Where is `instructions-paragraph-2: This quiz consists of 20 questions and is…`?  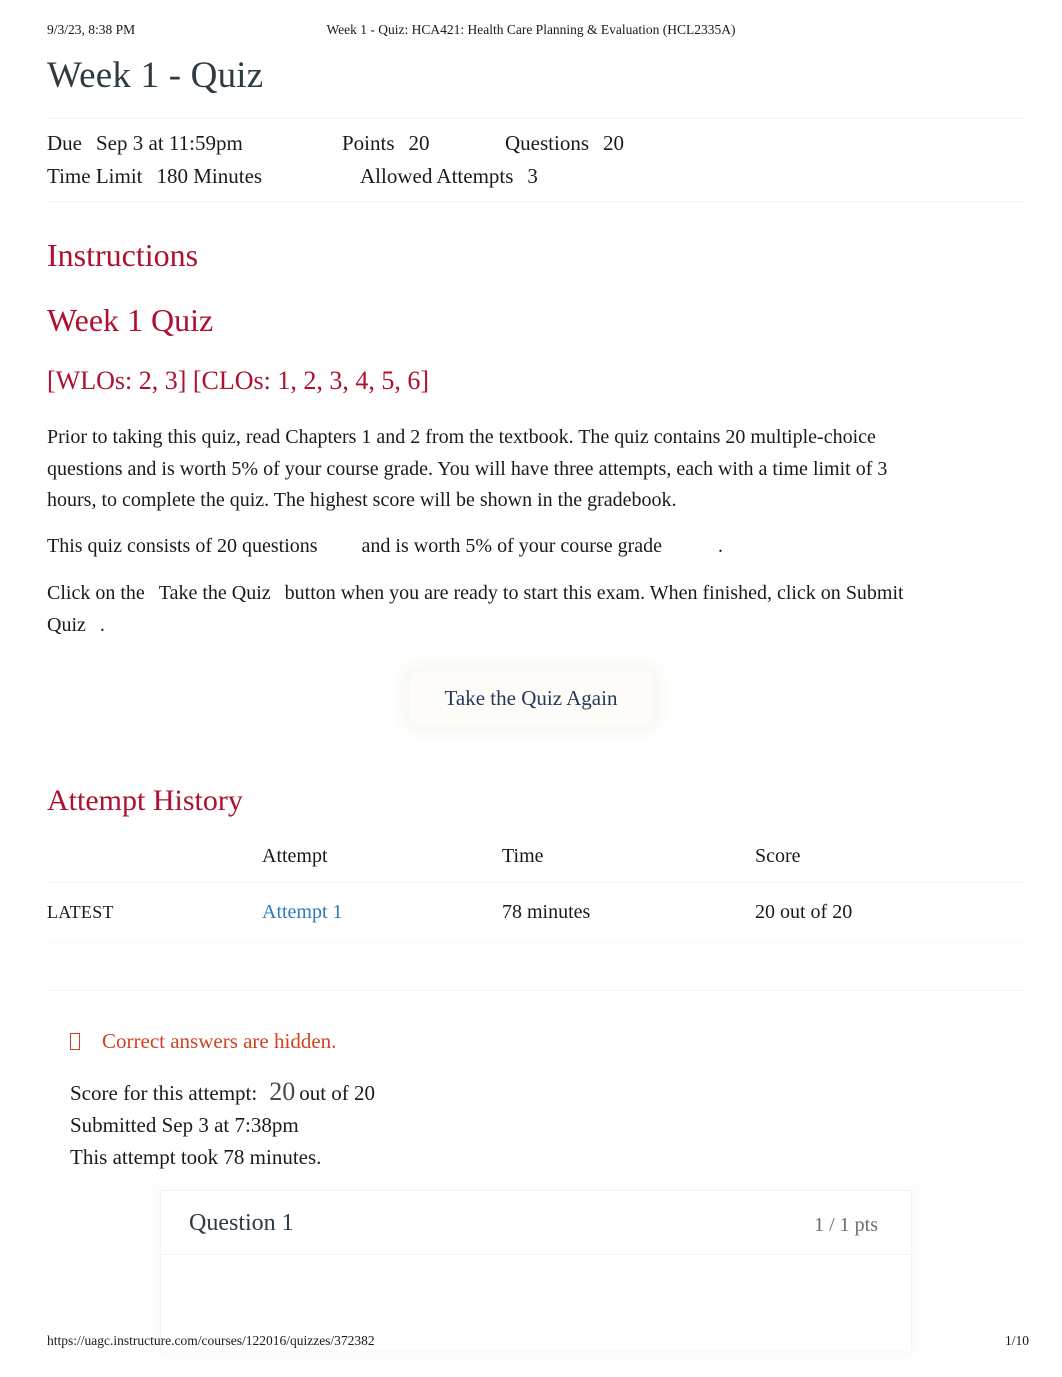
instructions-paragraph-2: This quiz consists of 20 questions and is… is located at coordinates (487, 547).